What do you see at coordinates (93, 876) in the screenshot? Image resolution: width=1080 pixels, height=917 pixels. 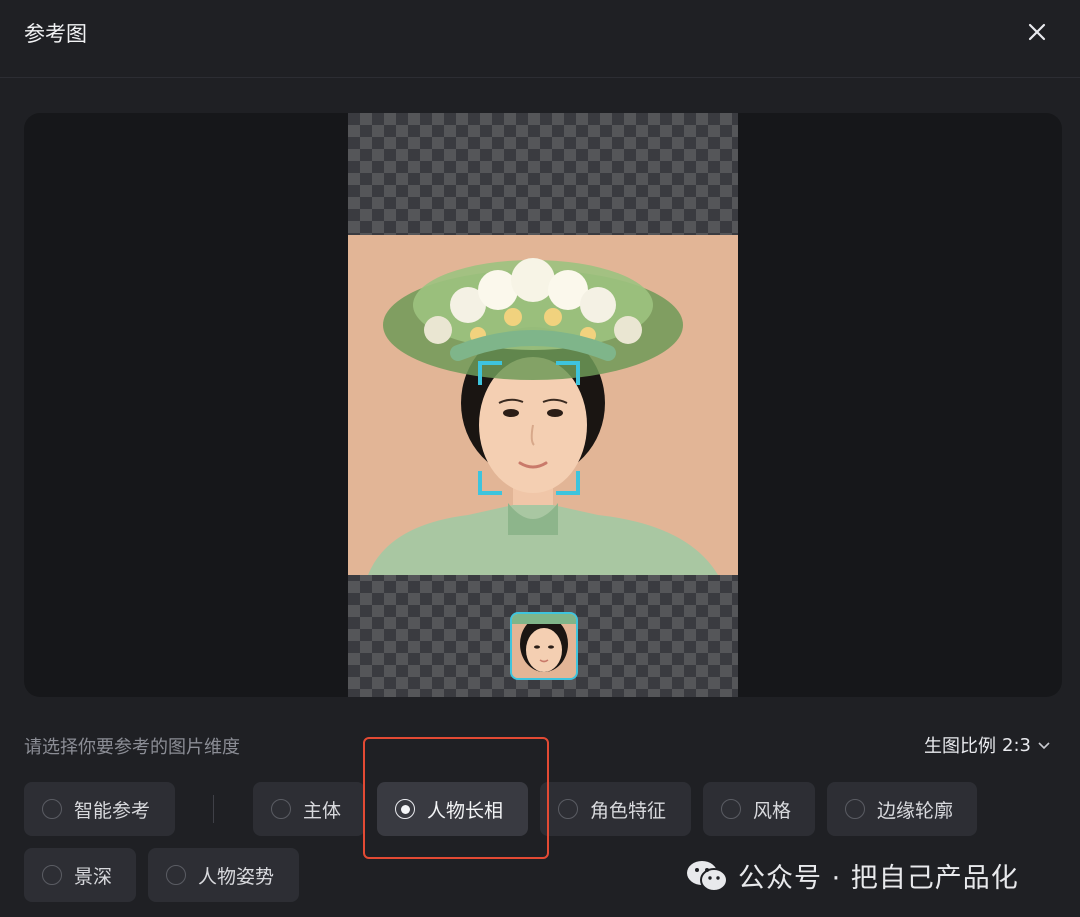 I see `option-label: 景深` at bounding box center [93, 876].